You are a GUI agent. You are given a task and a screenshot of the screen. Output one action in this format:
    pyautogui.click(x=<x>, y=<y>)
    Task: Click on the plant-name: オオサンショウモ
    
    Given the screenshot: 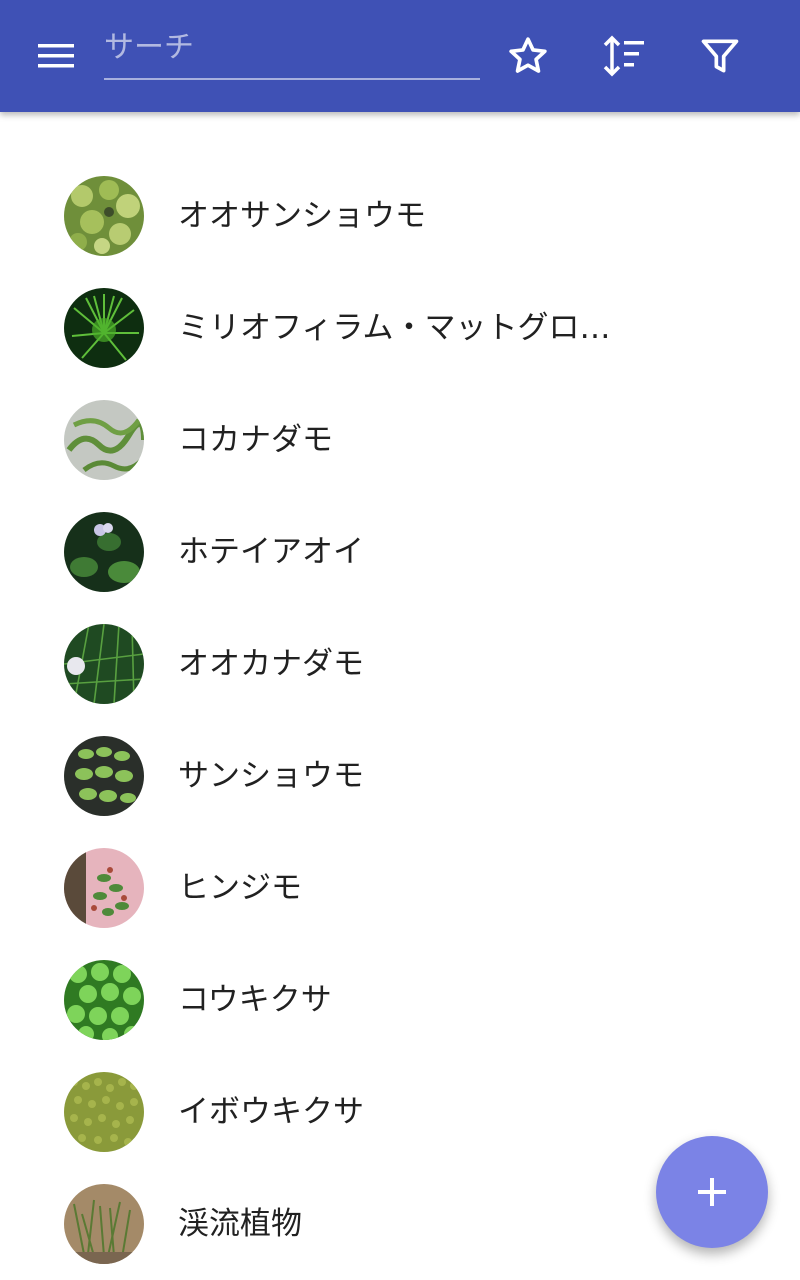 What is the action you would take?
    pyautogui.click(x=302, y=216)
    